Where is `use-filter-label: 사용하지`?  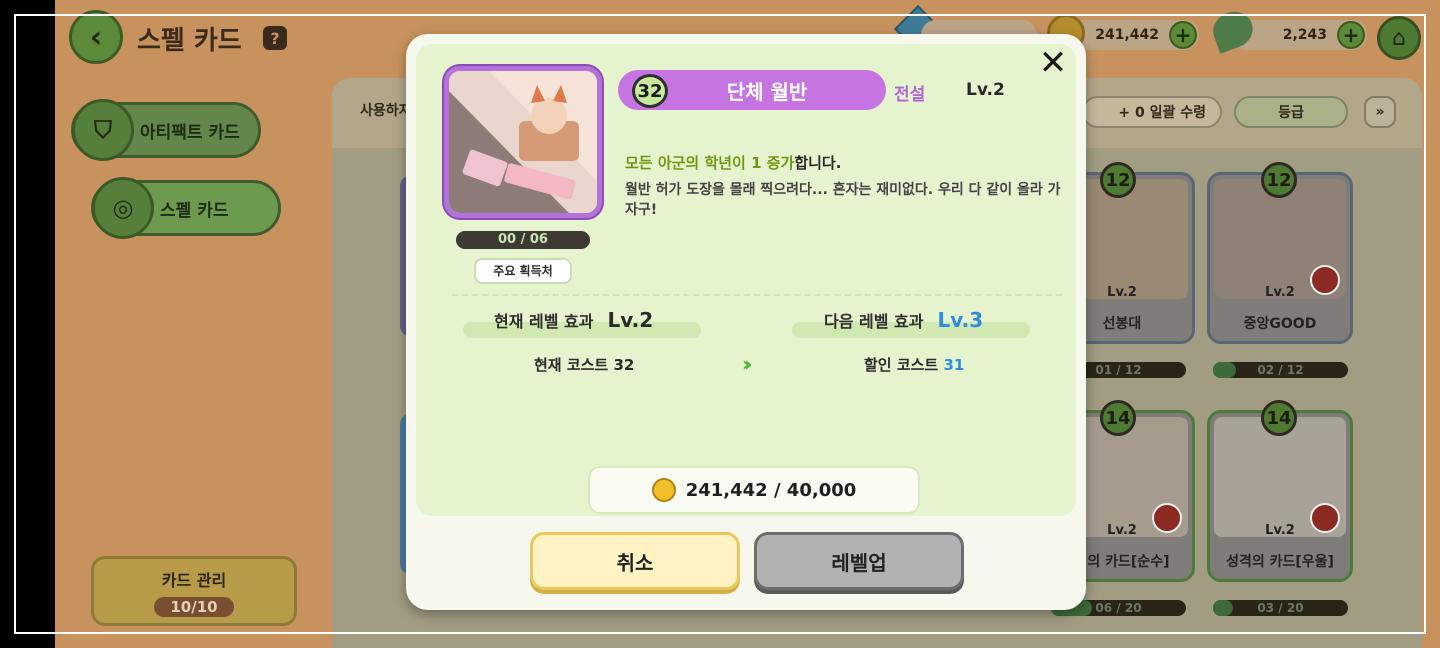
use-filter-label: 사용하지 is located at coordinates (386, 111).